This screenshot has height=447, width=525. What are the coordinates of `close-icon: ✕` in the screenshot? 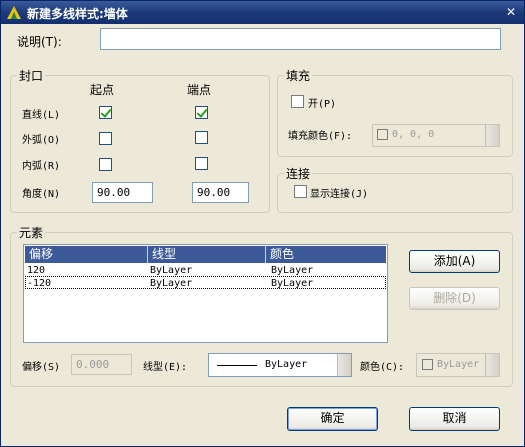 It's located at (511, 12).